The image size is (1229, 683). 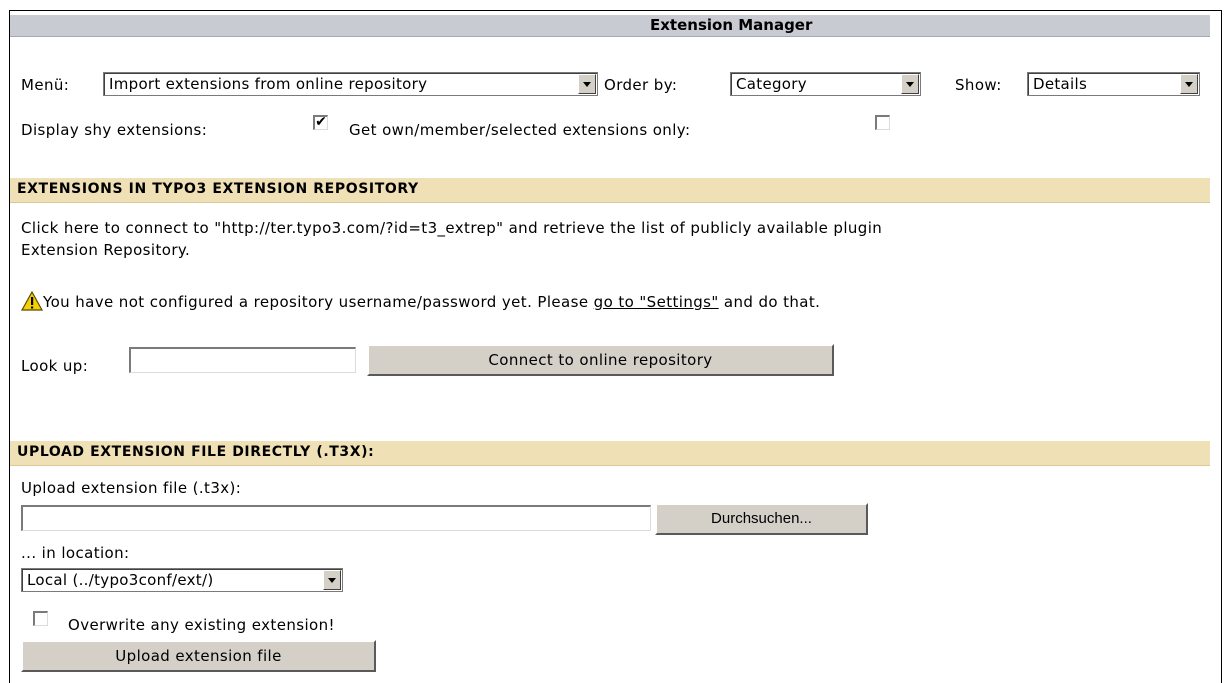 I want to click on overwrite-checkbox, so click(x=40, y=618).